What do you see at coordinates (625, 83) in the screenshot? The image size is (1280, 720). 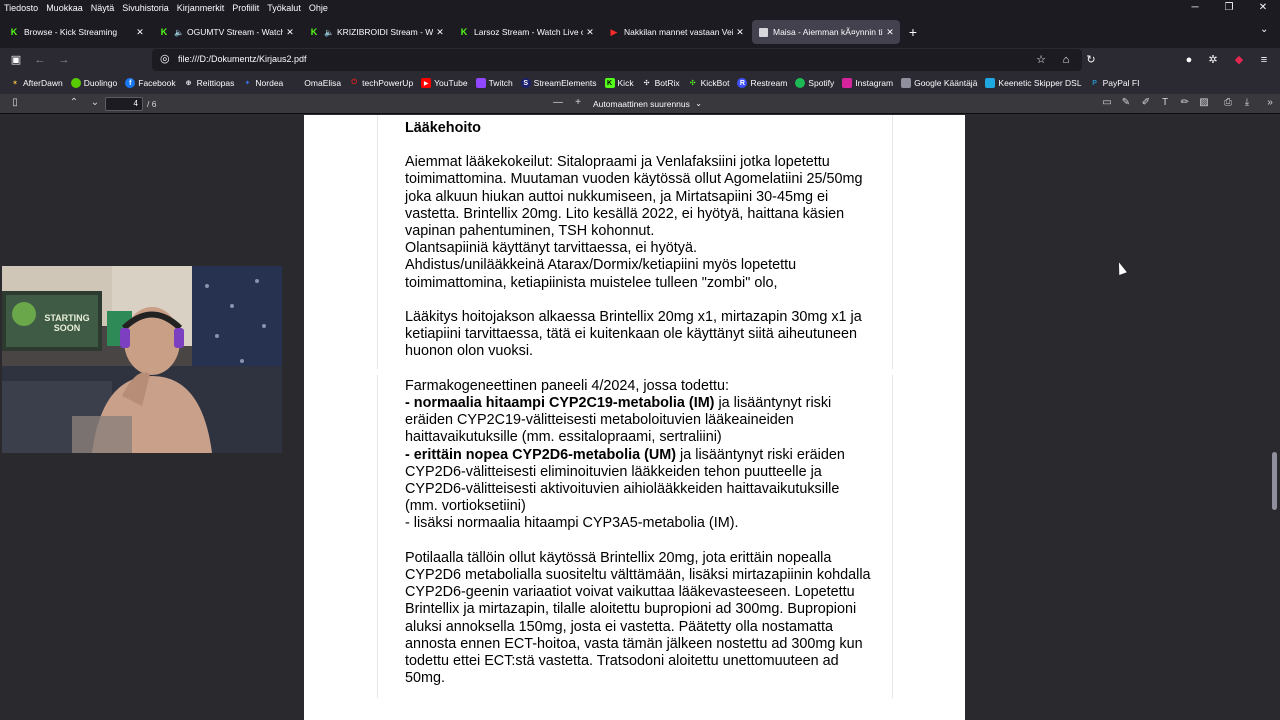 I see `bookmark-label: Kick` at bounding box center [625, 83].